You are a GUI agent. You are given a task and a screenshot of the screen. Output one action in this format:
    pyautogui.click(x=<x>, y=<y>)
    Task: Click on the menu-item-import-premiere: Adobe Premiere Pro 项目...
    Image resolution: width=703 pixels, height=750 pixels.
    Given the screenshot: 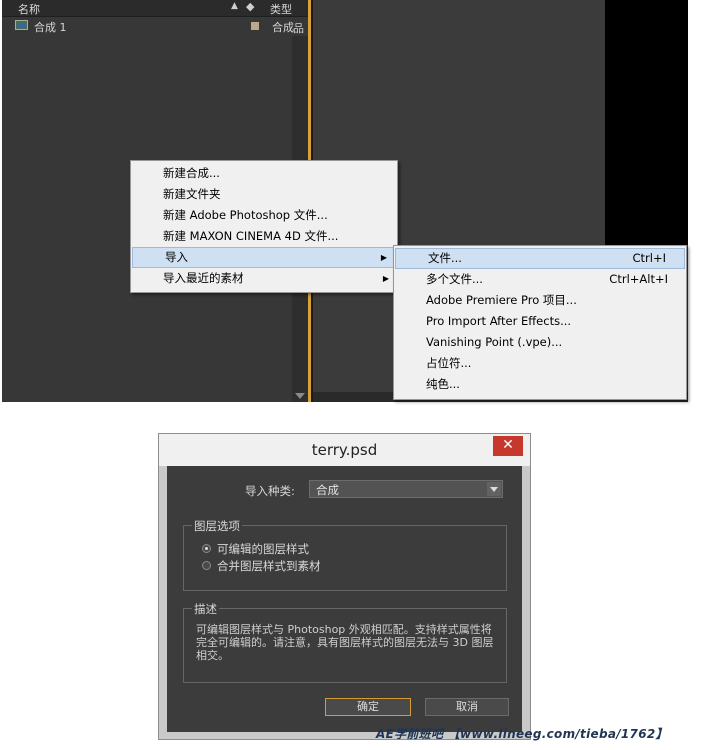 What is the action you would take?
    pyautogui.click(x=540, y=300)
    